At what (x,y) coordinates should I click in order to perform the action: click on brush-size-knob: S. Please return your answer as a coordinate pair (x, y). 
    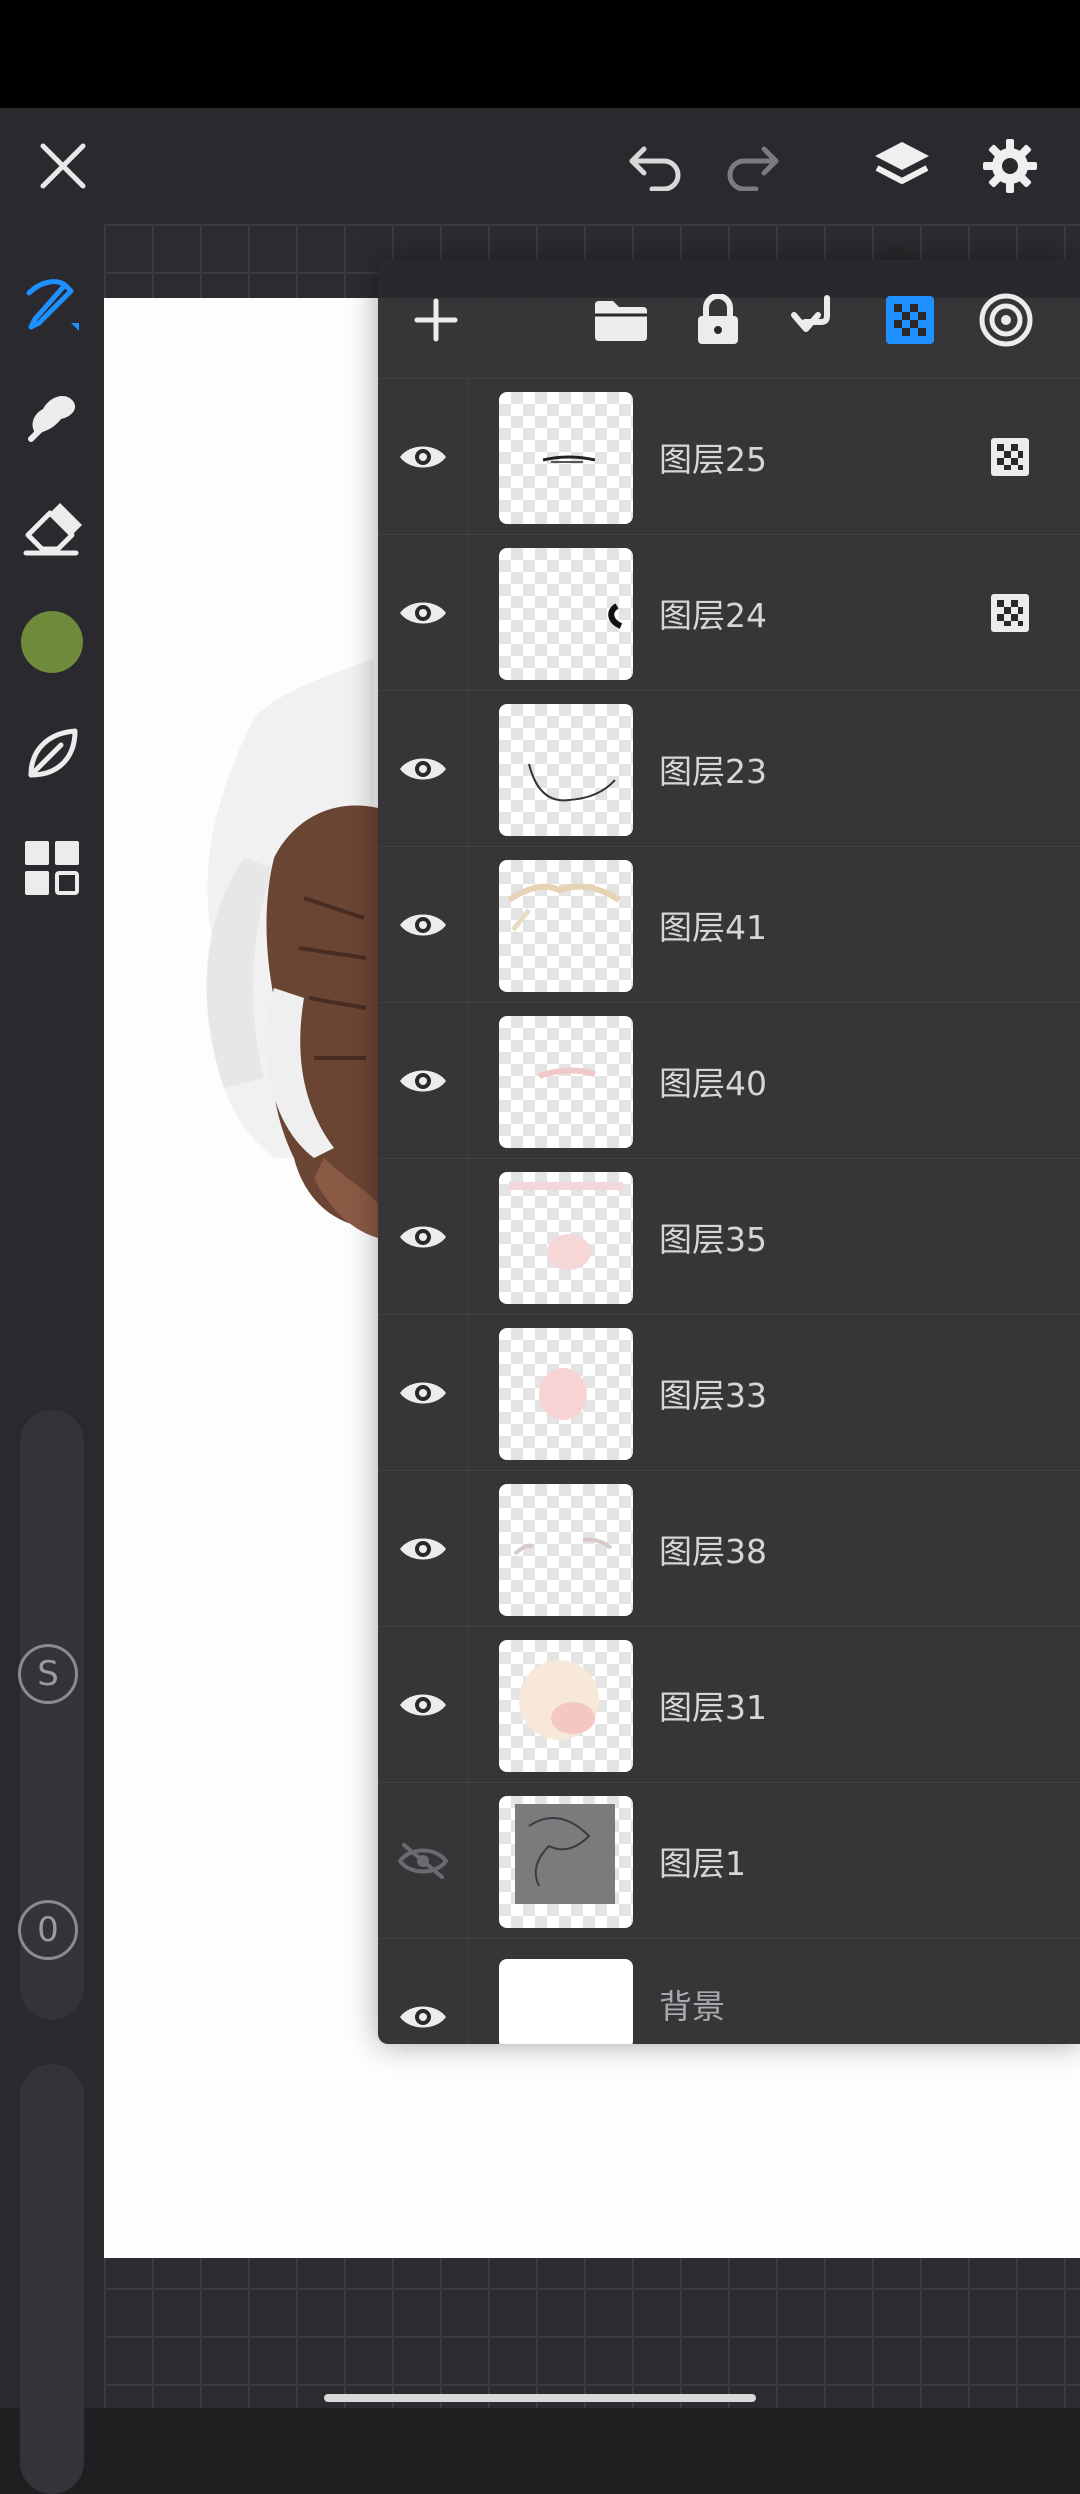
    Looking at the image, I should click on (48, 1674).